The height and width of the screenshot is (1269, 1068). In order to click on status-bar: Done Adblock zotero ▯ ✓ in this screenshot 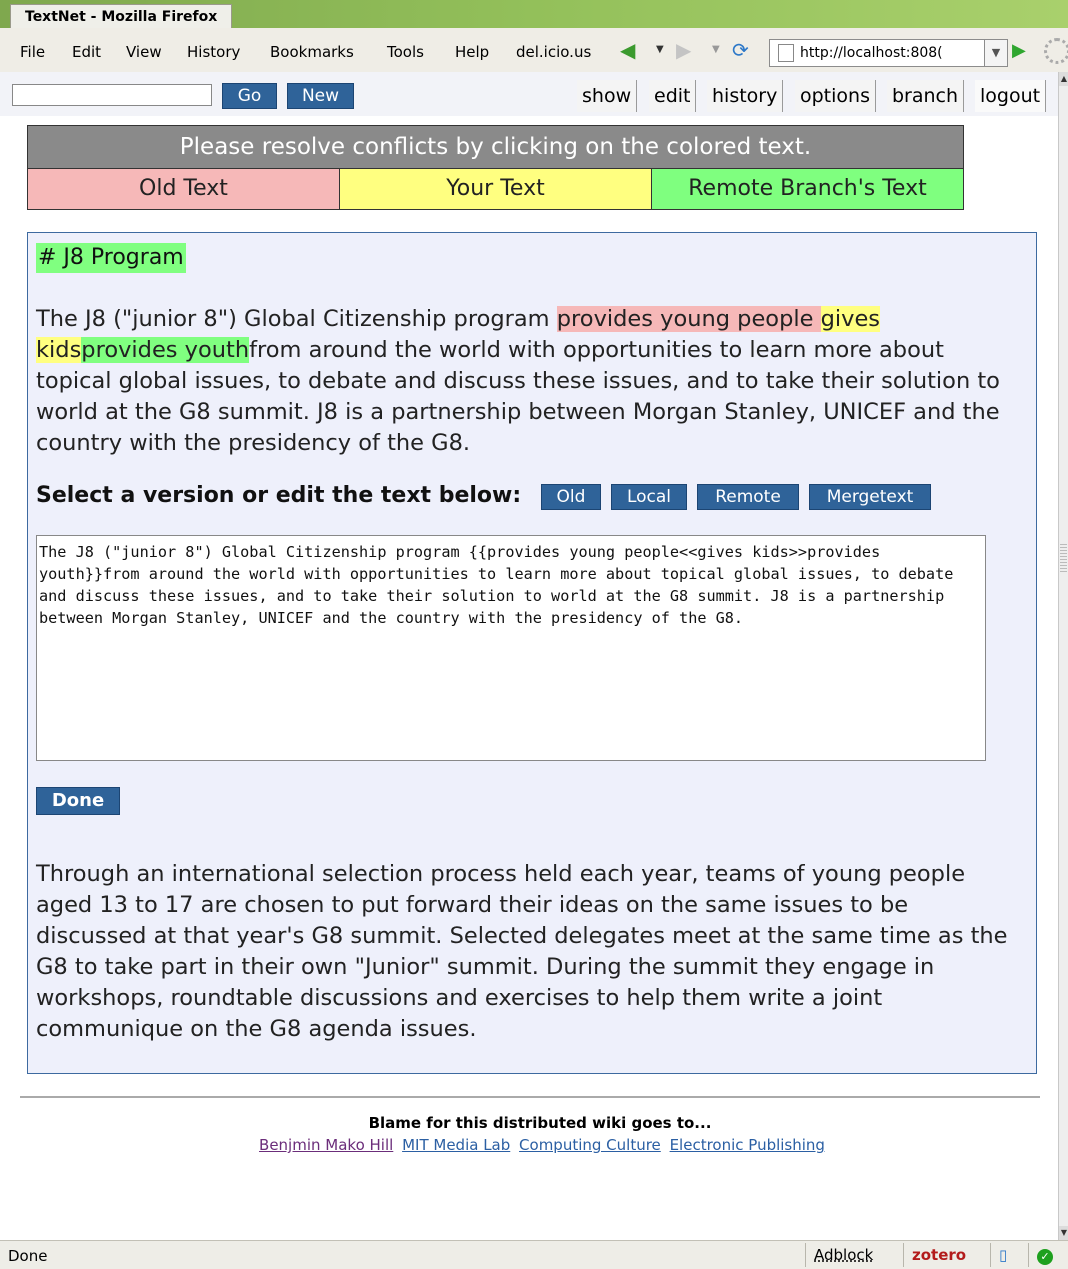, I will do `click(534, 1254)`.